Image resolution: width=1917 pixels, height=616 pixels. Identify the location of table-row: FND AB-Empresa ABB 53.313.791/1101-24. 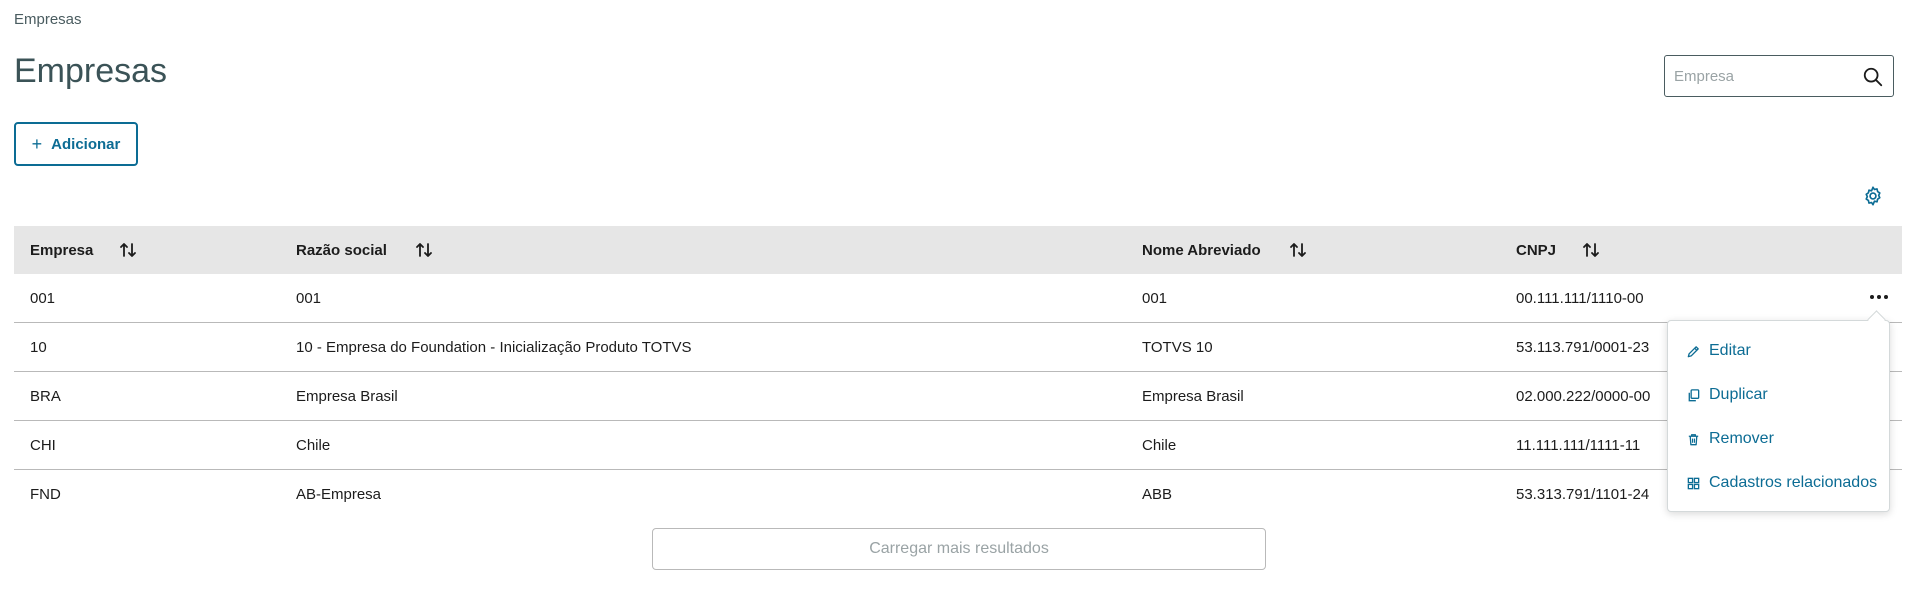
(958, 494).